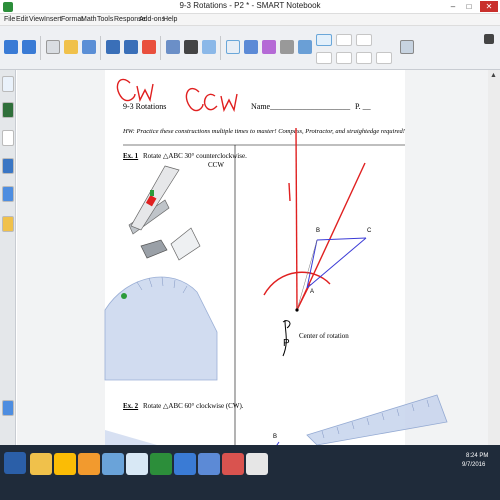  What do you see at coordinates (15, 463) in the screenshot?
I see `start-button-icon` at bounding box center [15, 463].